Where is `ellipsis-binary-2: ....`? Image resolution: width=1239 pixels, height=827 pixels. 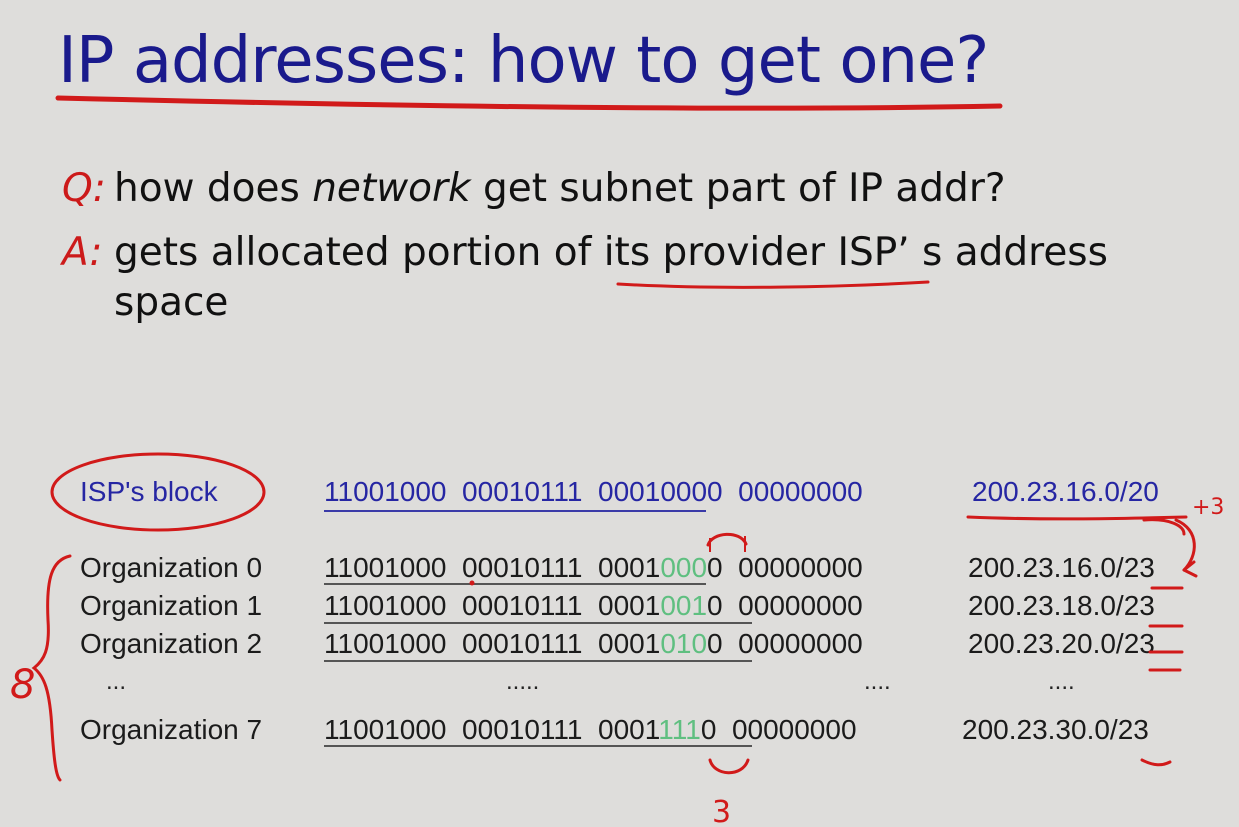 ellipsis-binary-2: .... is located at coordinates (877, 681).